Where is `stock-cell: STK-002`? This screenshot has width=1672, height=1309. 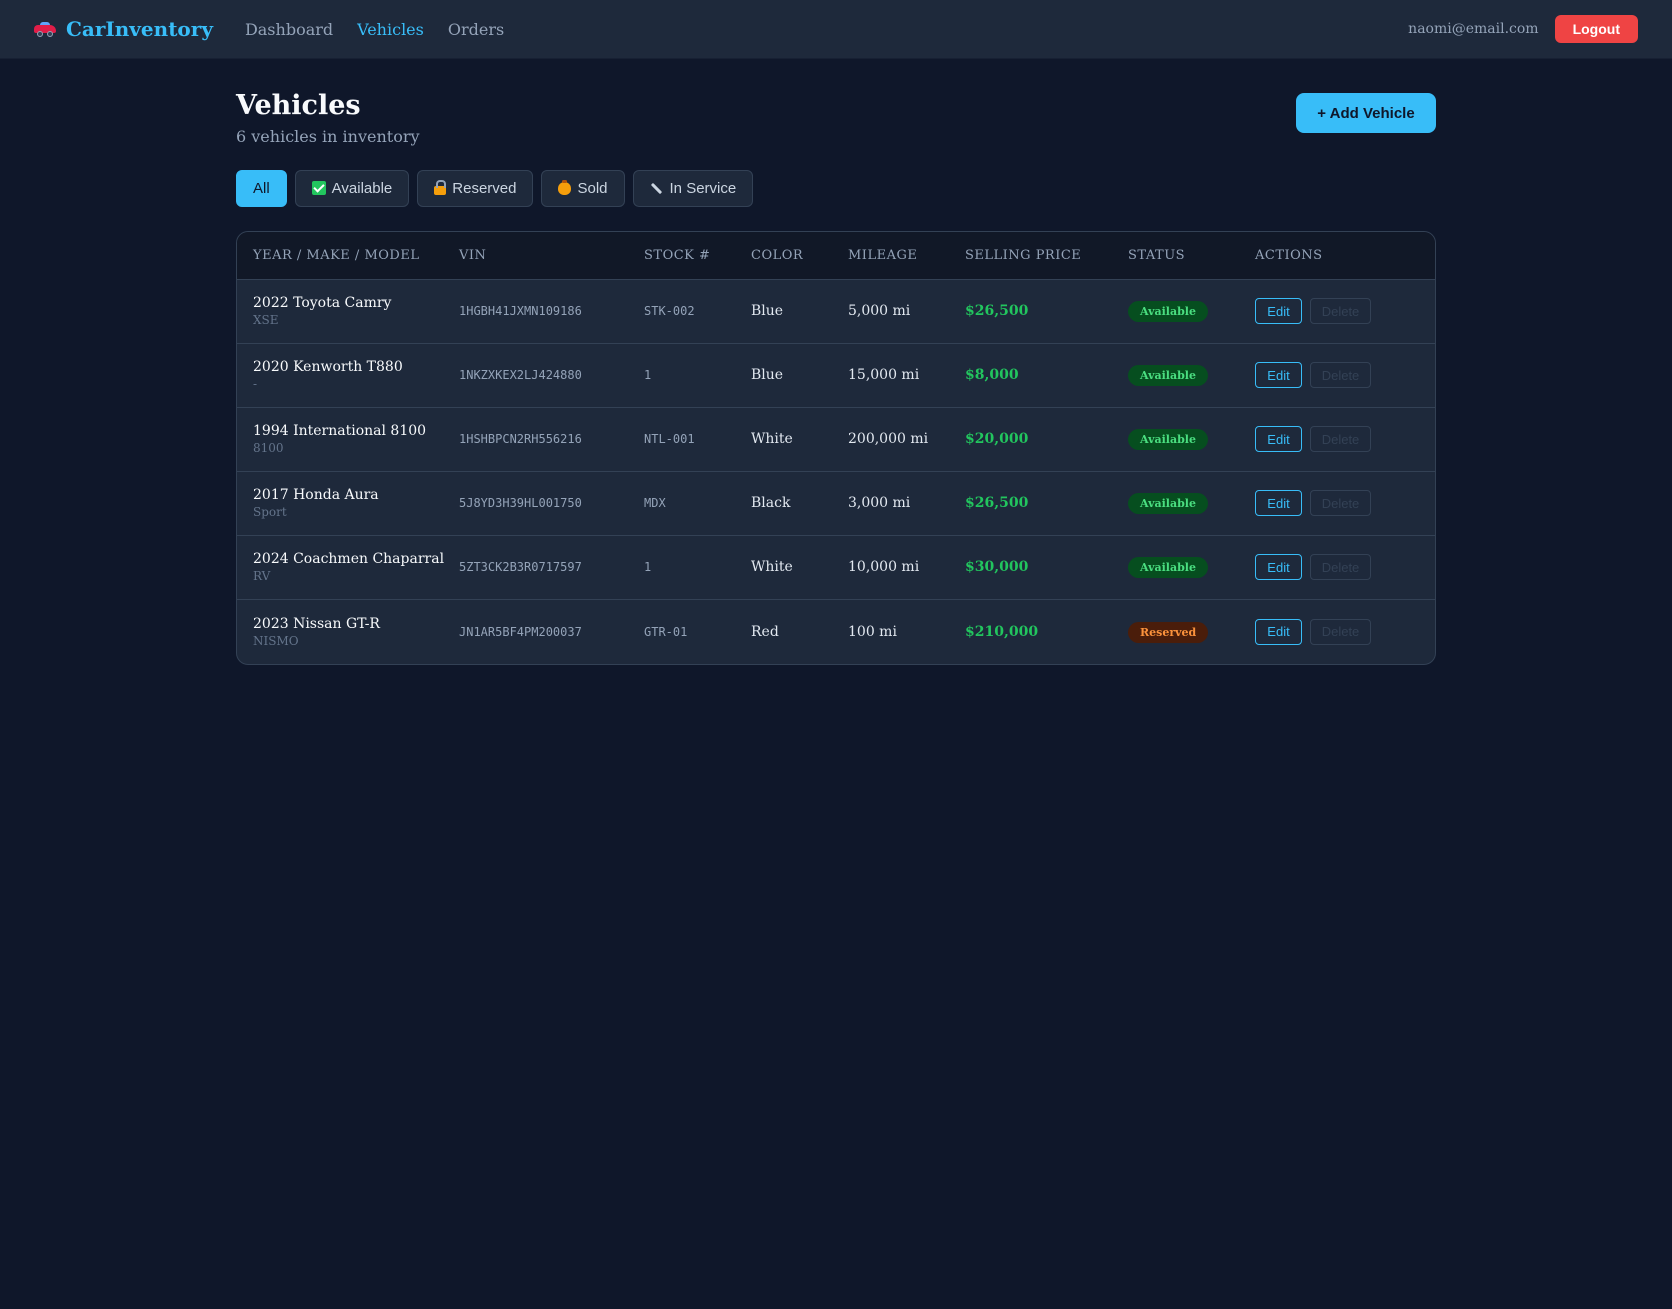
stock-cell: STK-002 is located at coordinates (669, 311).